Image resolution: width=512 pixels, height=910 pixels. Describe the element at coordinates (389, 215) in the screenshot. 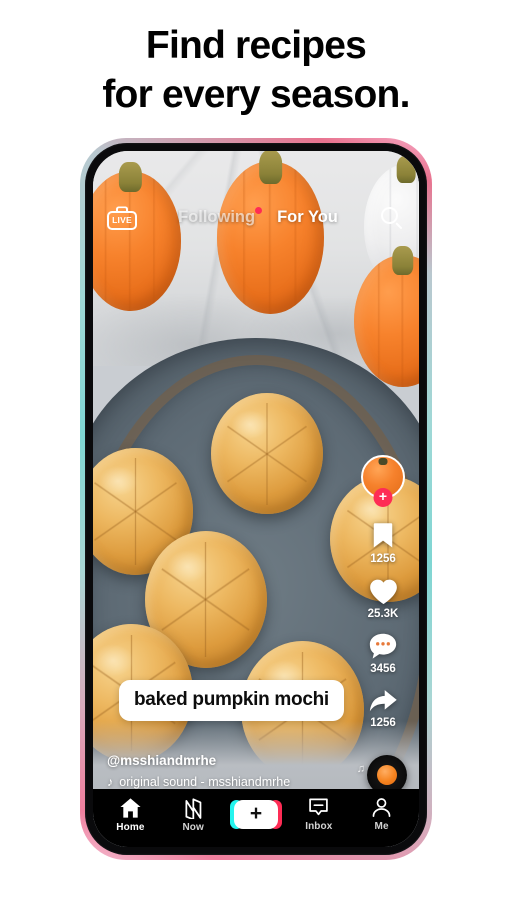

I see `search-ring` at that location.